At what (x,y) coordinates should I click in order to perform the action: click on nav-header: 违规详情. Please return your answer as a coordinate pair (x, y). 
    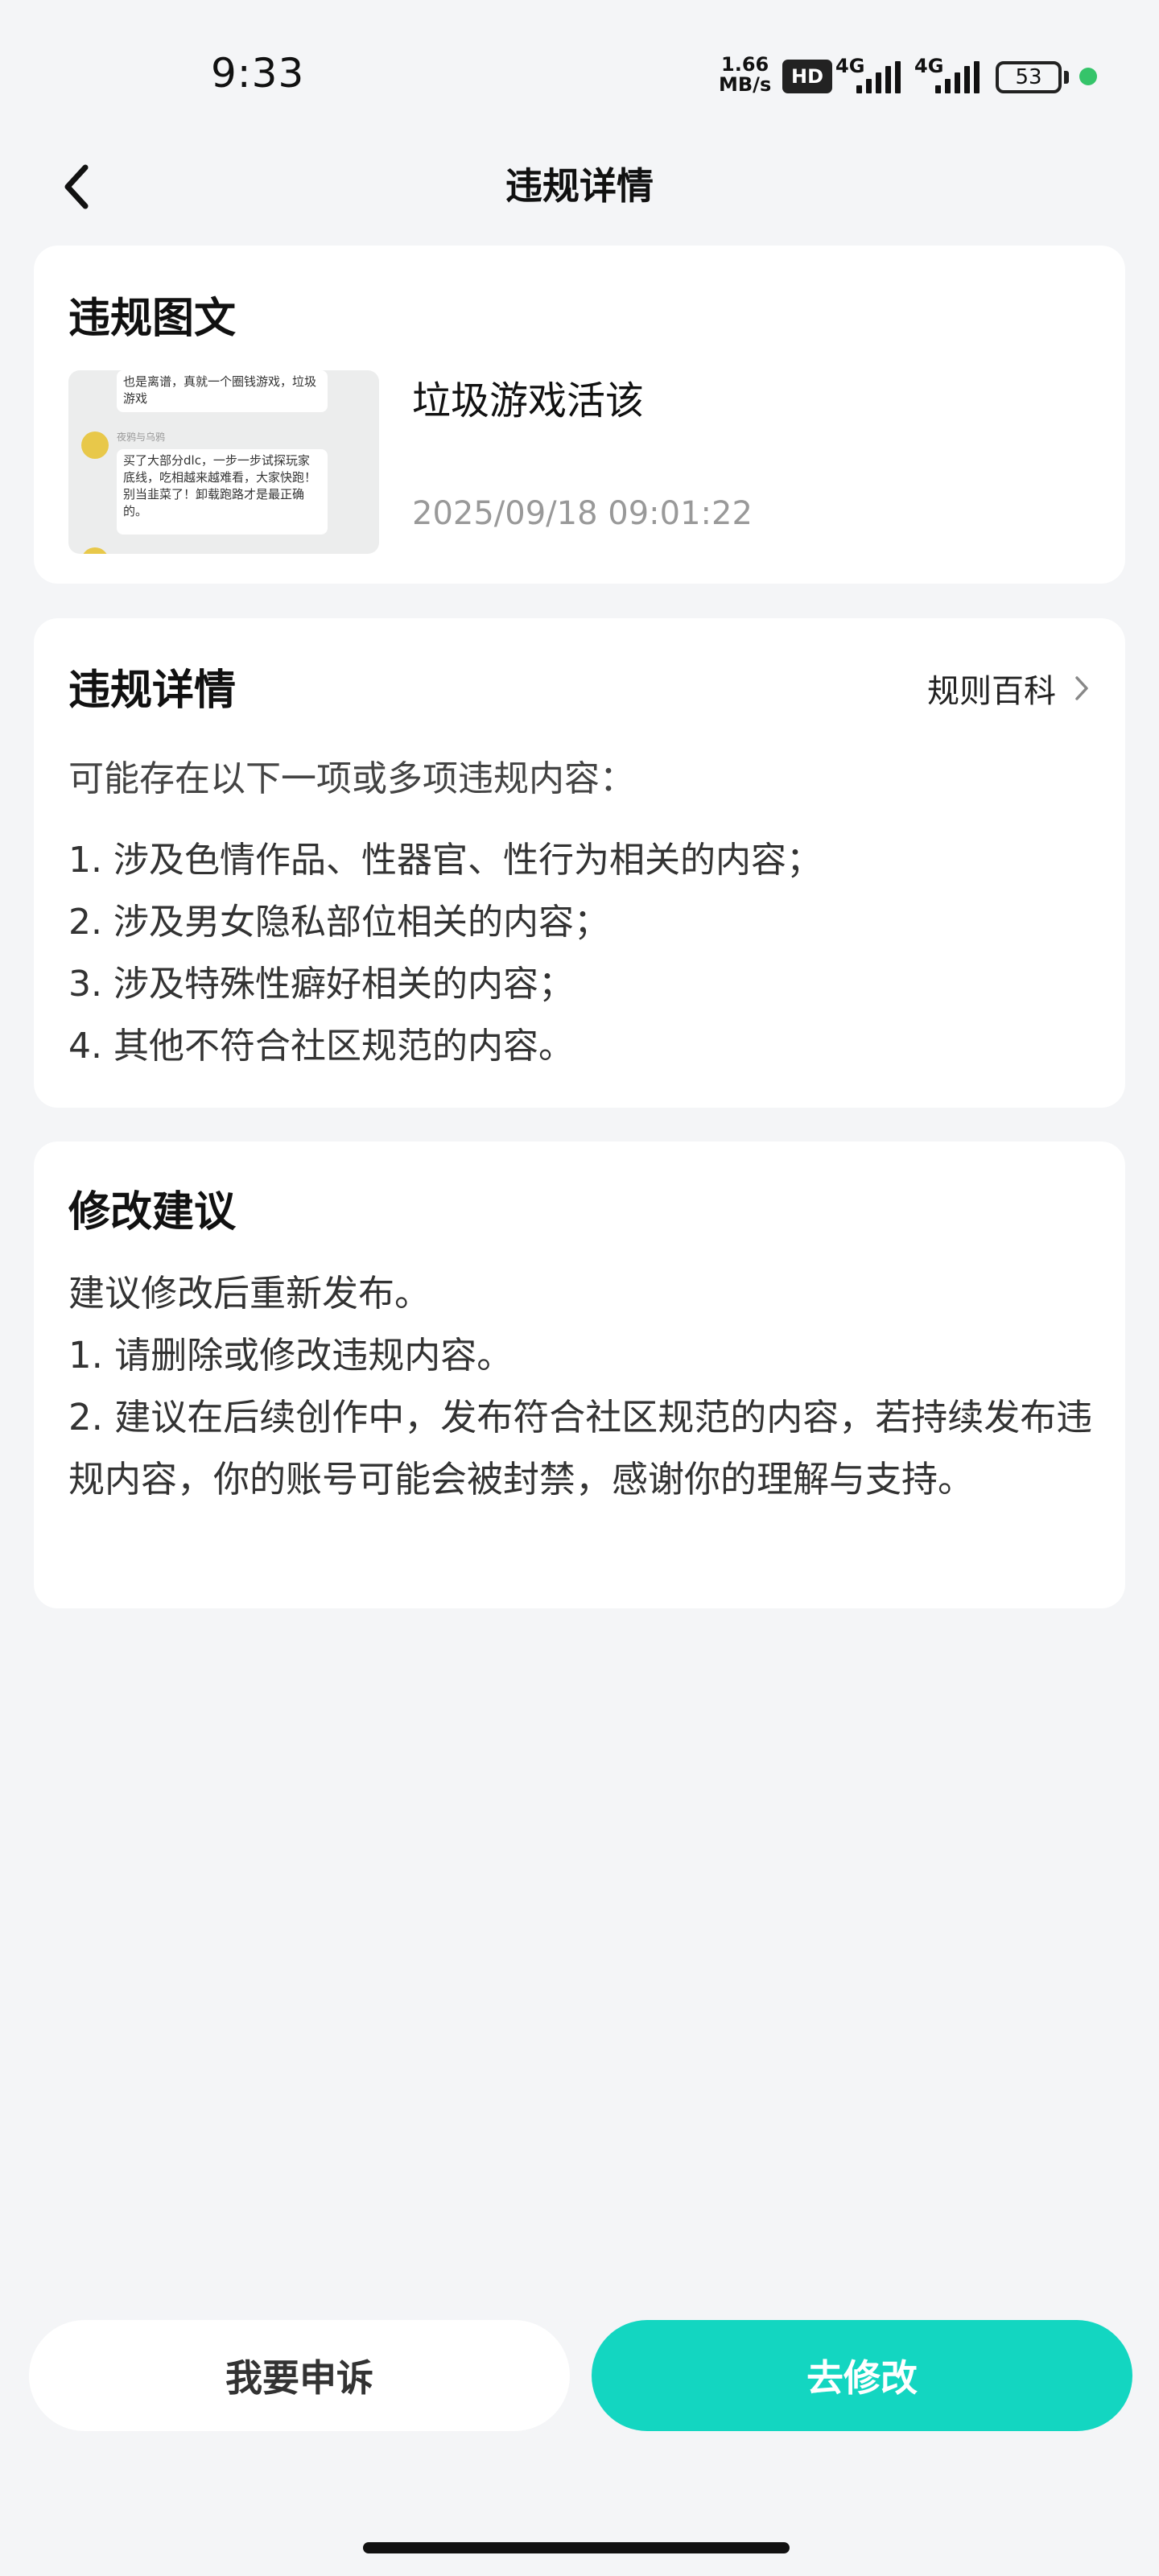
    Looking at the image, I should click on (579, 185).